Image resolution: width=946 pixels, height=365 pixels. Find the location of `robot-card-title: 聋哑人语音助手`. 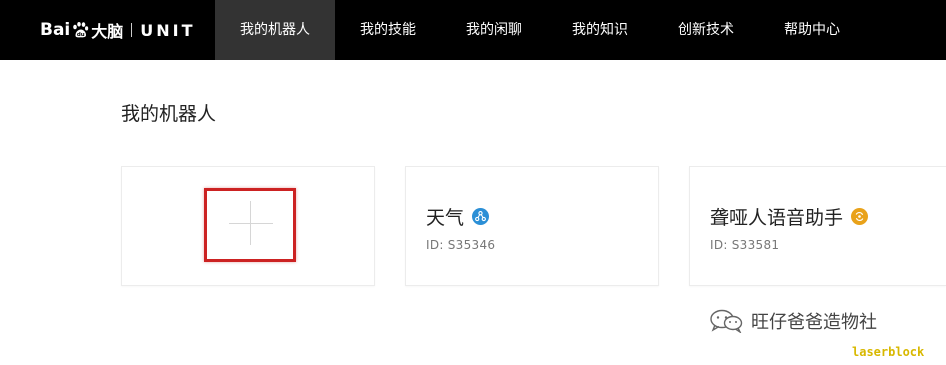

robot-card-title: 聋哑人语音助手 is located at coordinates (789, 216).